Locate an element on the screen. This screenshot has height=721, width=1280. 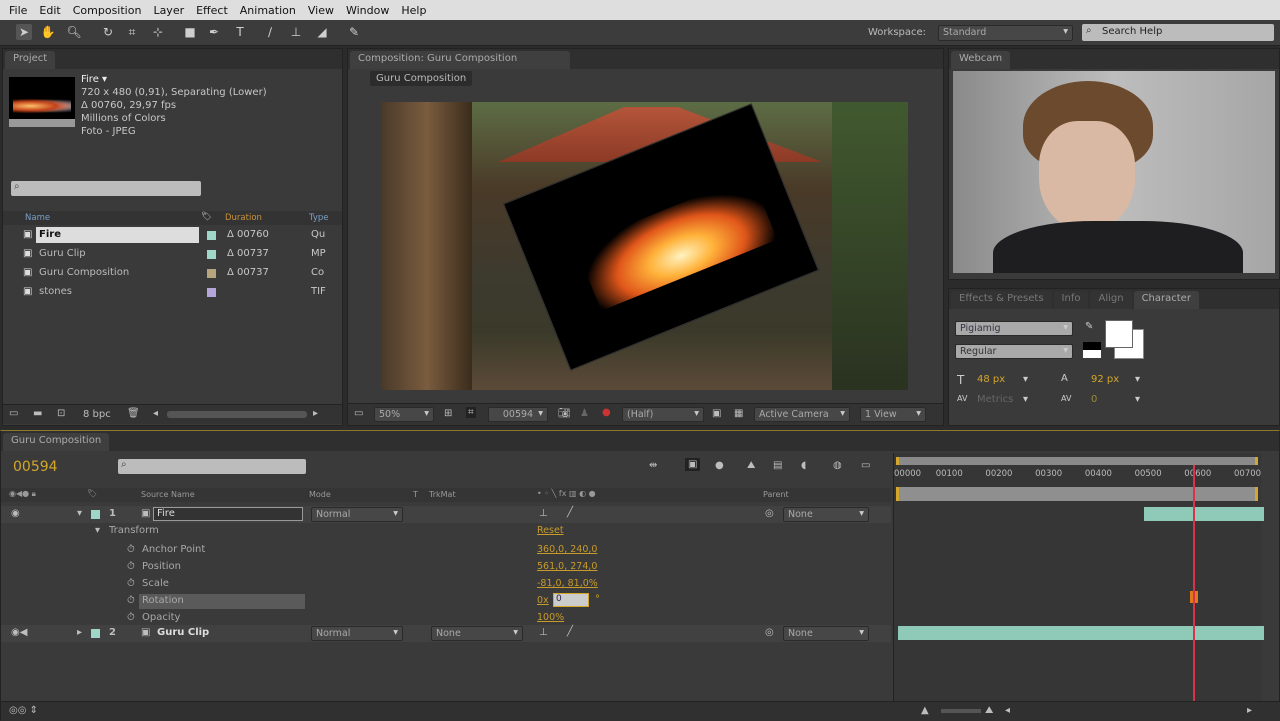
project-item: ▣ Guru Composition Δ 00737 Co is located at coordinates (172, 273).